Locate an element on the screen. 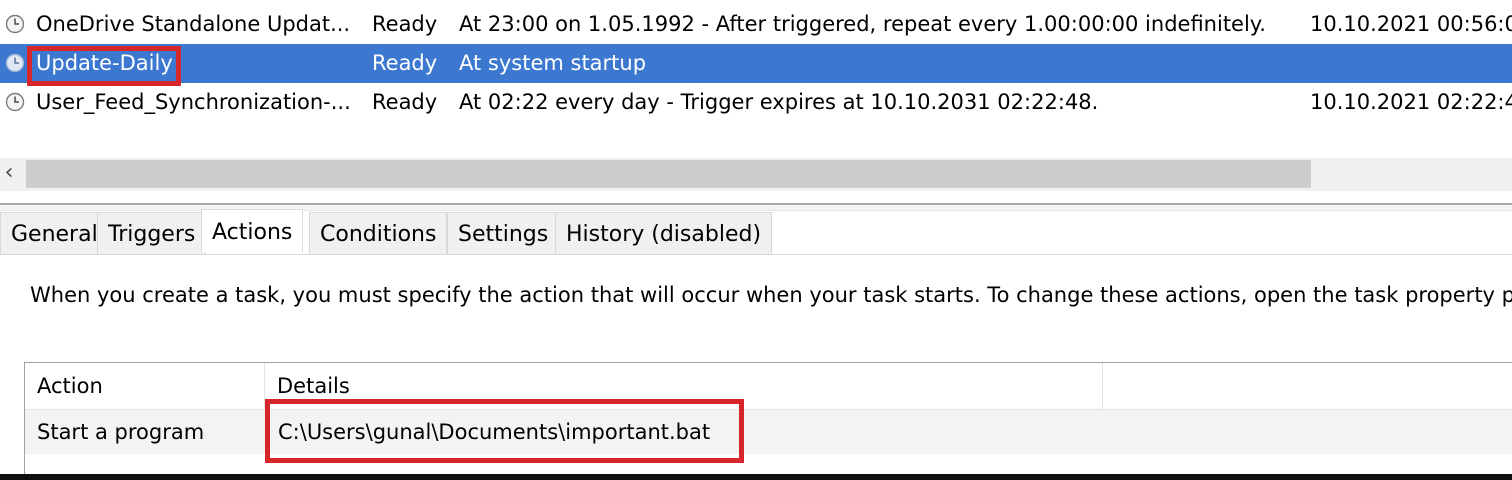  task-last-run: 10.10.2021 02:22:48 is located at coordinates (1411, 102).